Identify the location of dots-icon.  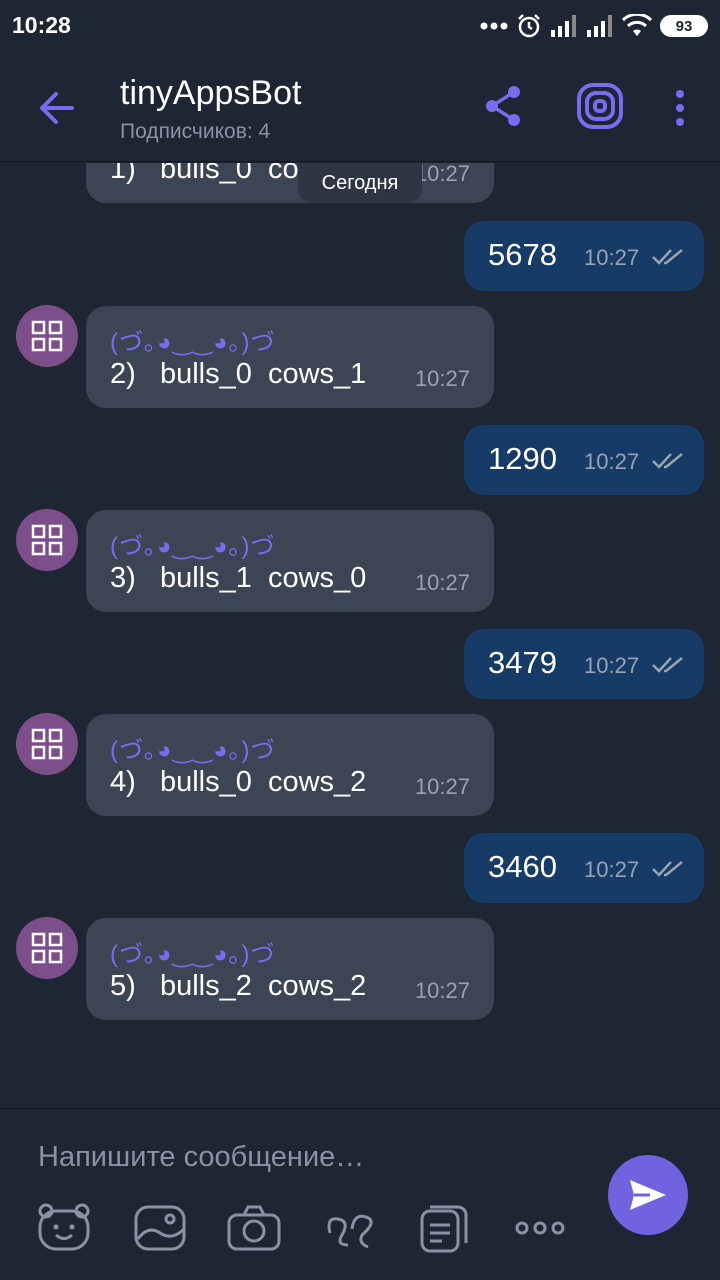
(494, 26).